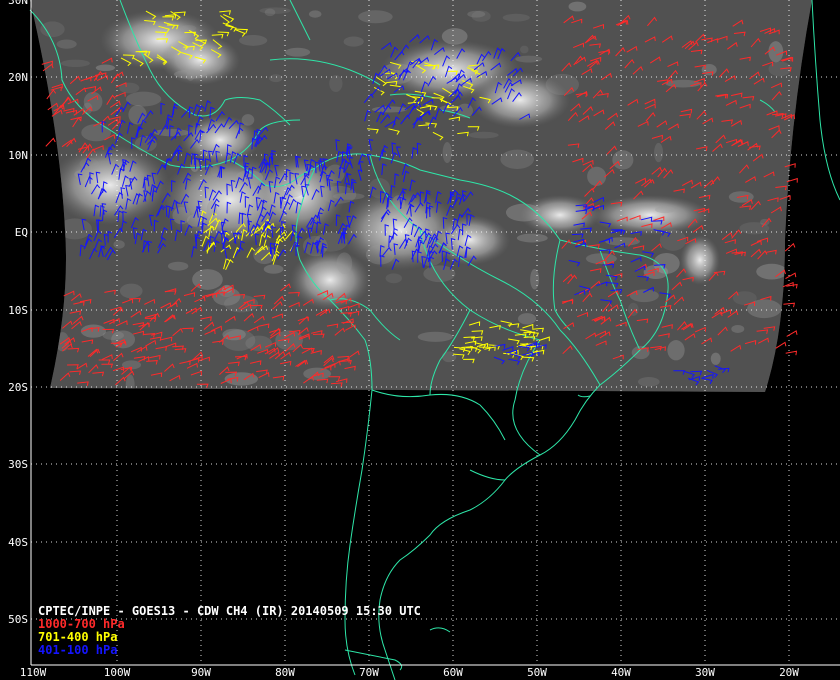 Image resolution: width=840 pixels, height=680 pixels. I want to click on latitude-label: 20N, so click(18, 77).